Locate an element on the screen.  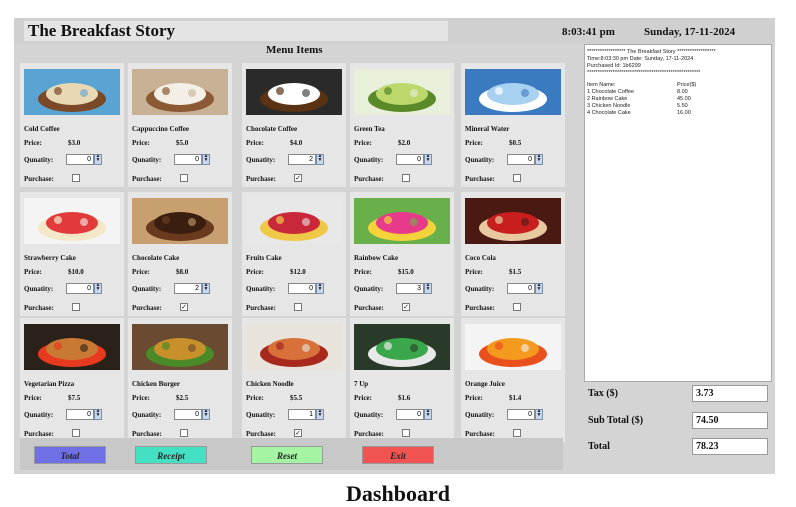
quantity-input: 3 is located at coordinates (410, 288).